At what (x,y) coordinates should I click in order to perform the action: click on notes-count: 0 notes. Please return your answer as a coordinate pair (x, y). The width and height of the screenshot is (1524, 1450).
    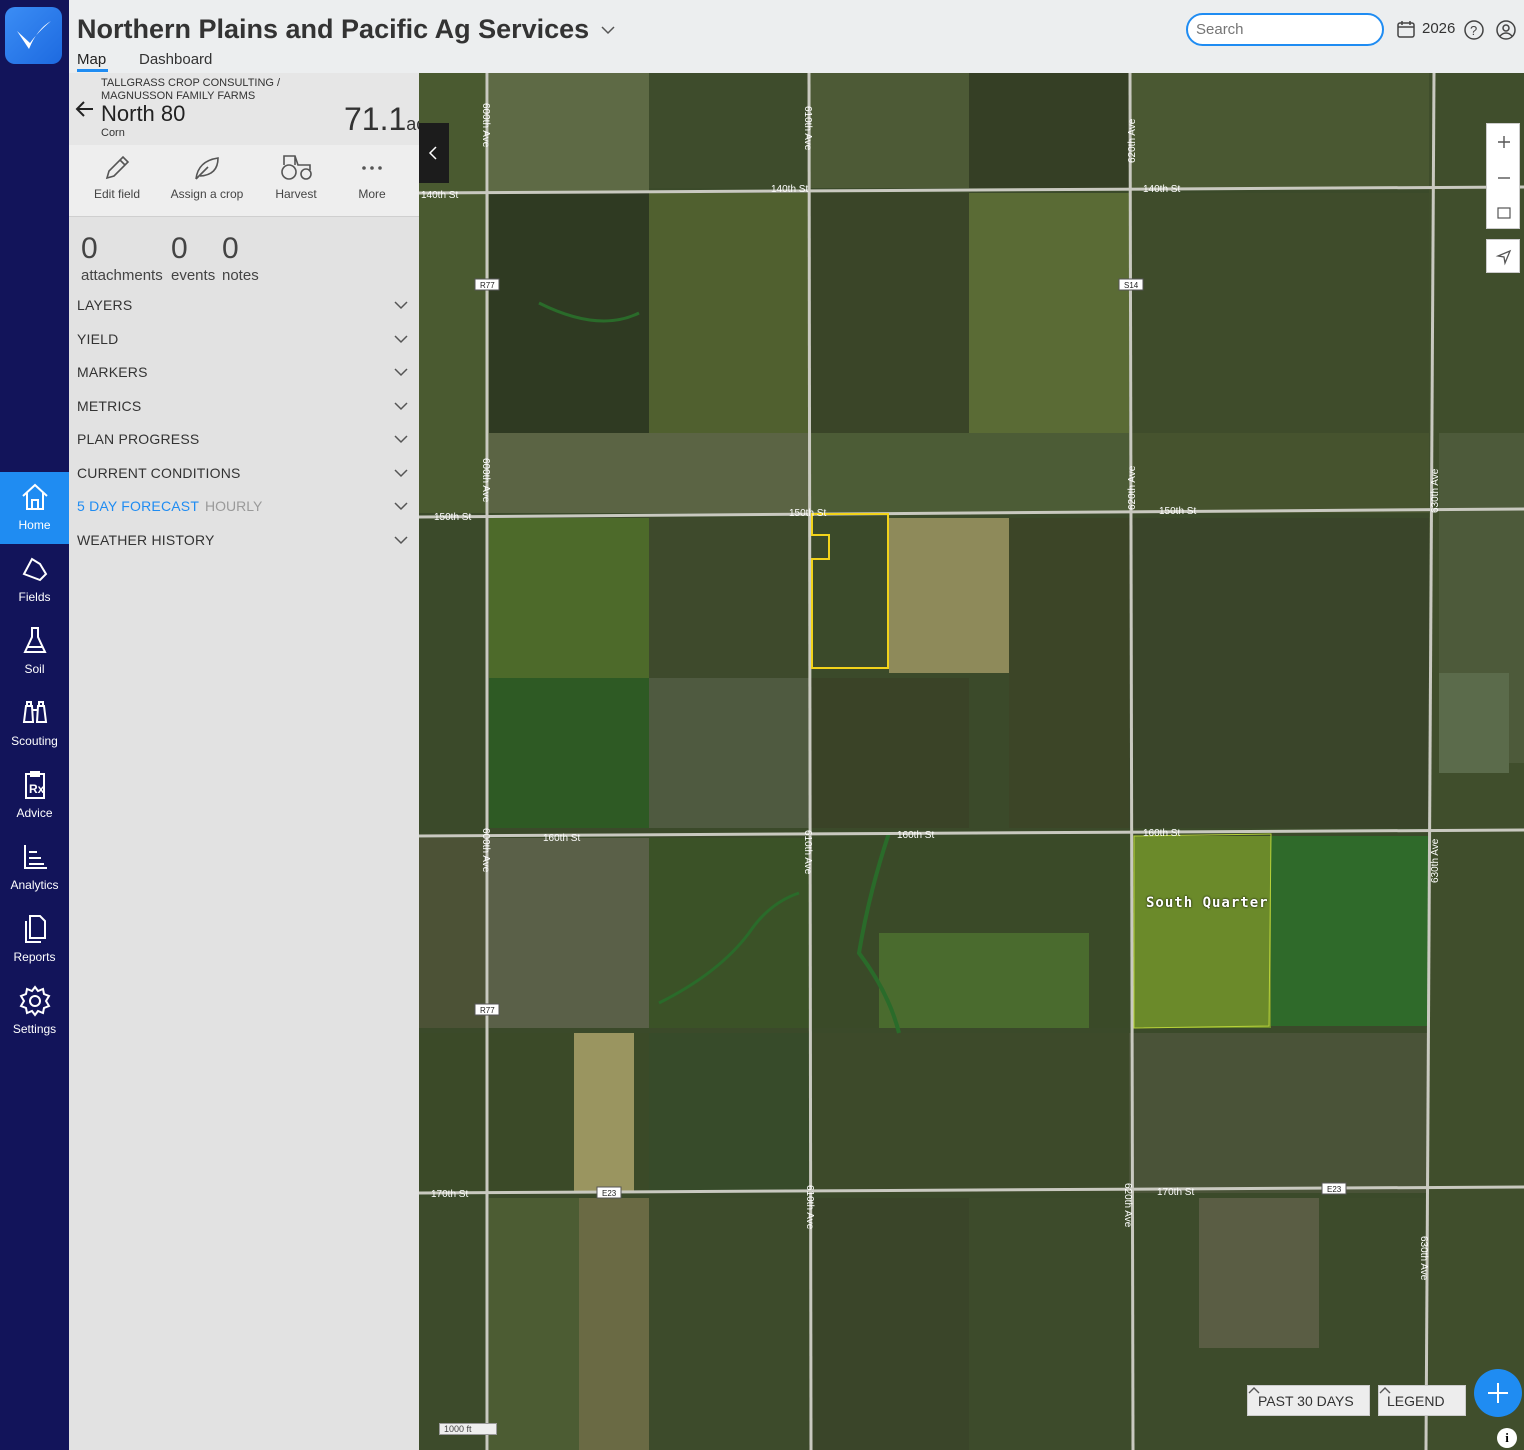
    Looking at the image, I should click on (240, 256).